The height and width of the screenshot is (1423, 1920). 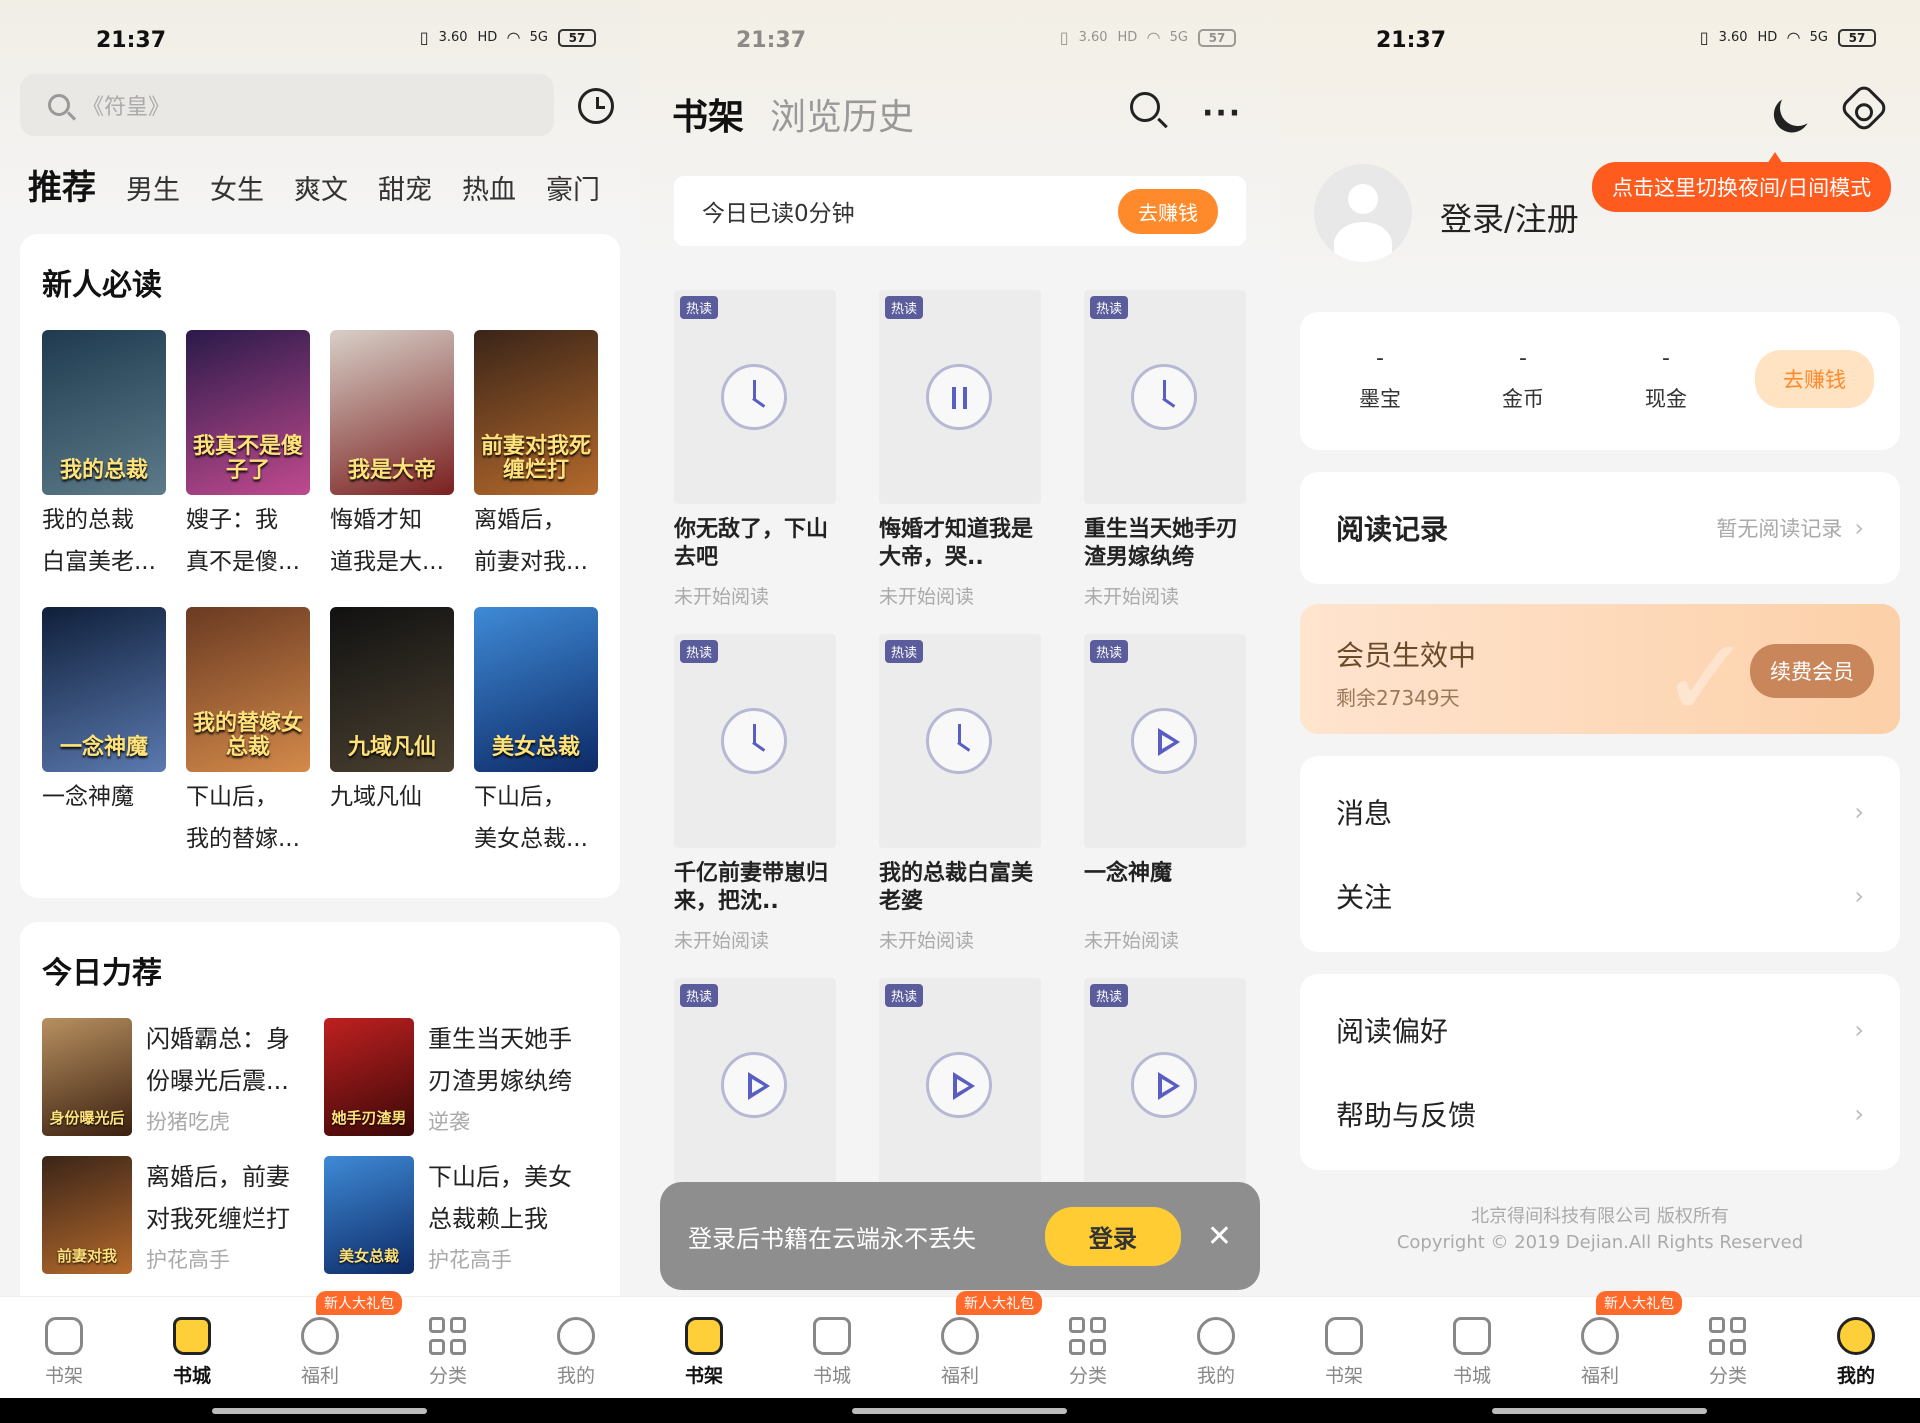 What do you see at coordinates (1380, 379) in the screenshot?
I see `wallet-item-mobao: - 墨宝` at bounding box center [1380, 379].